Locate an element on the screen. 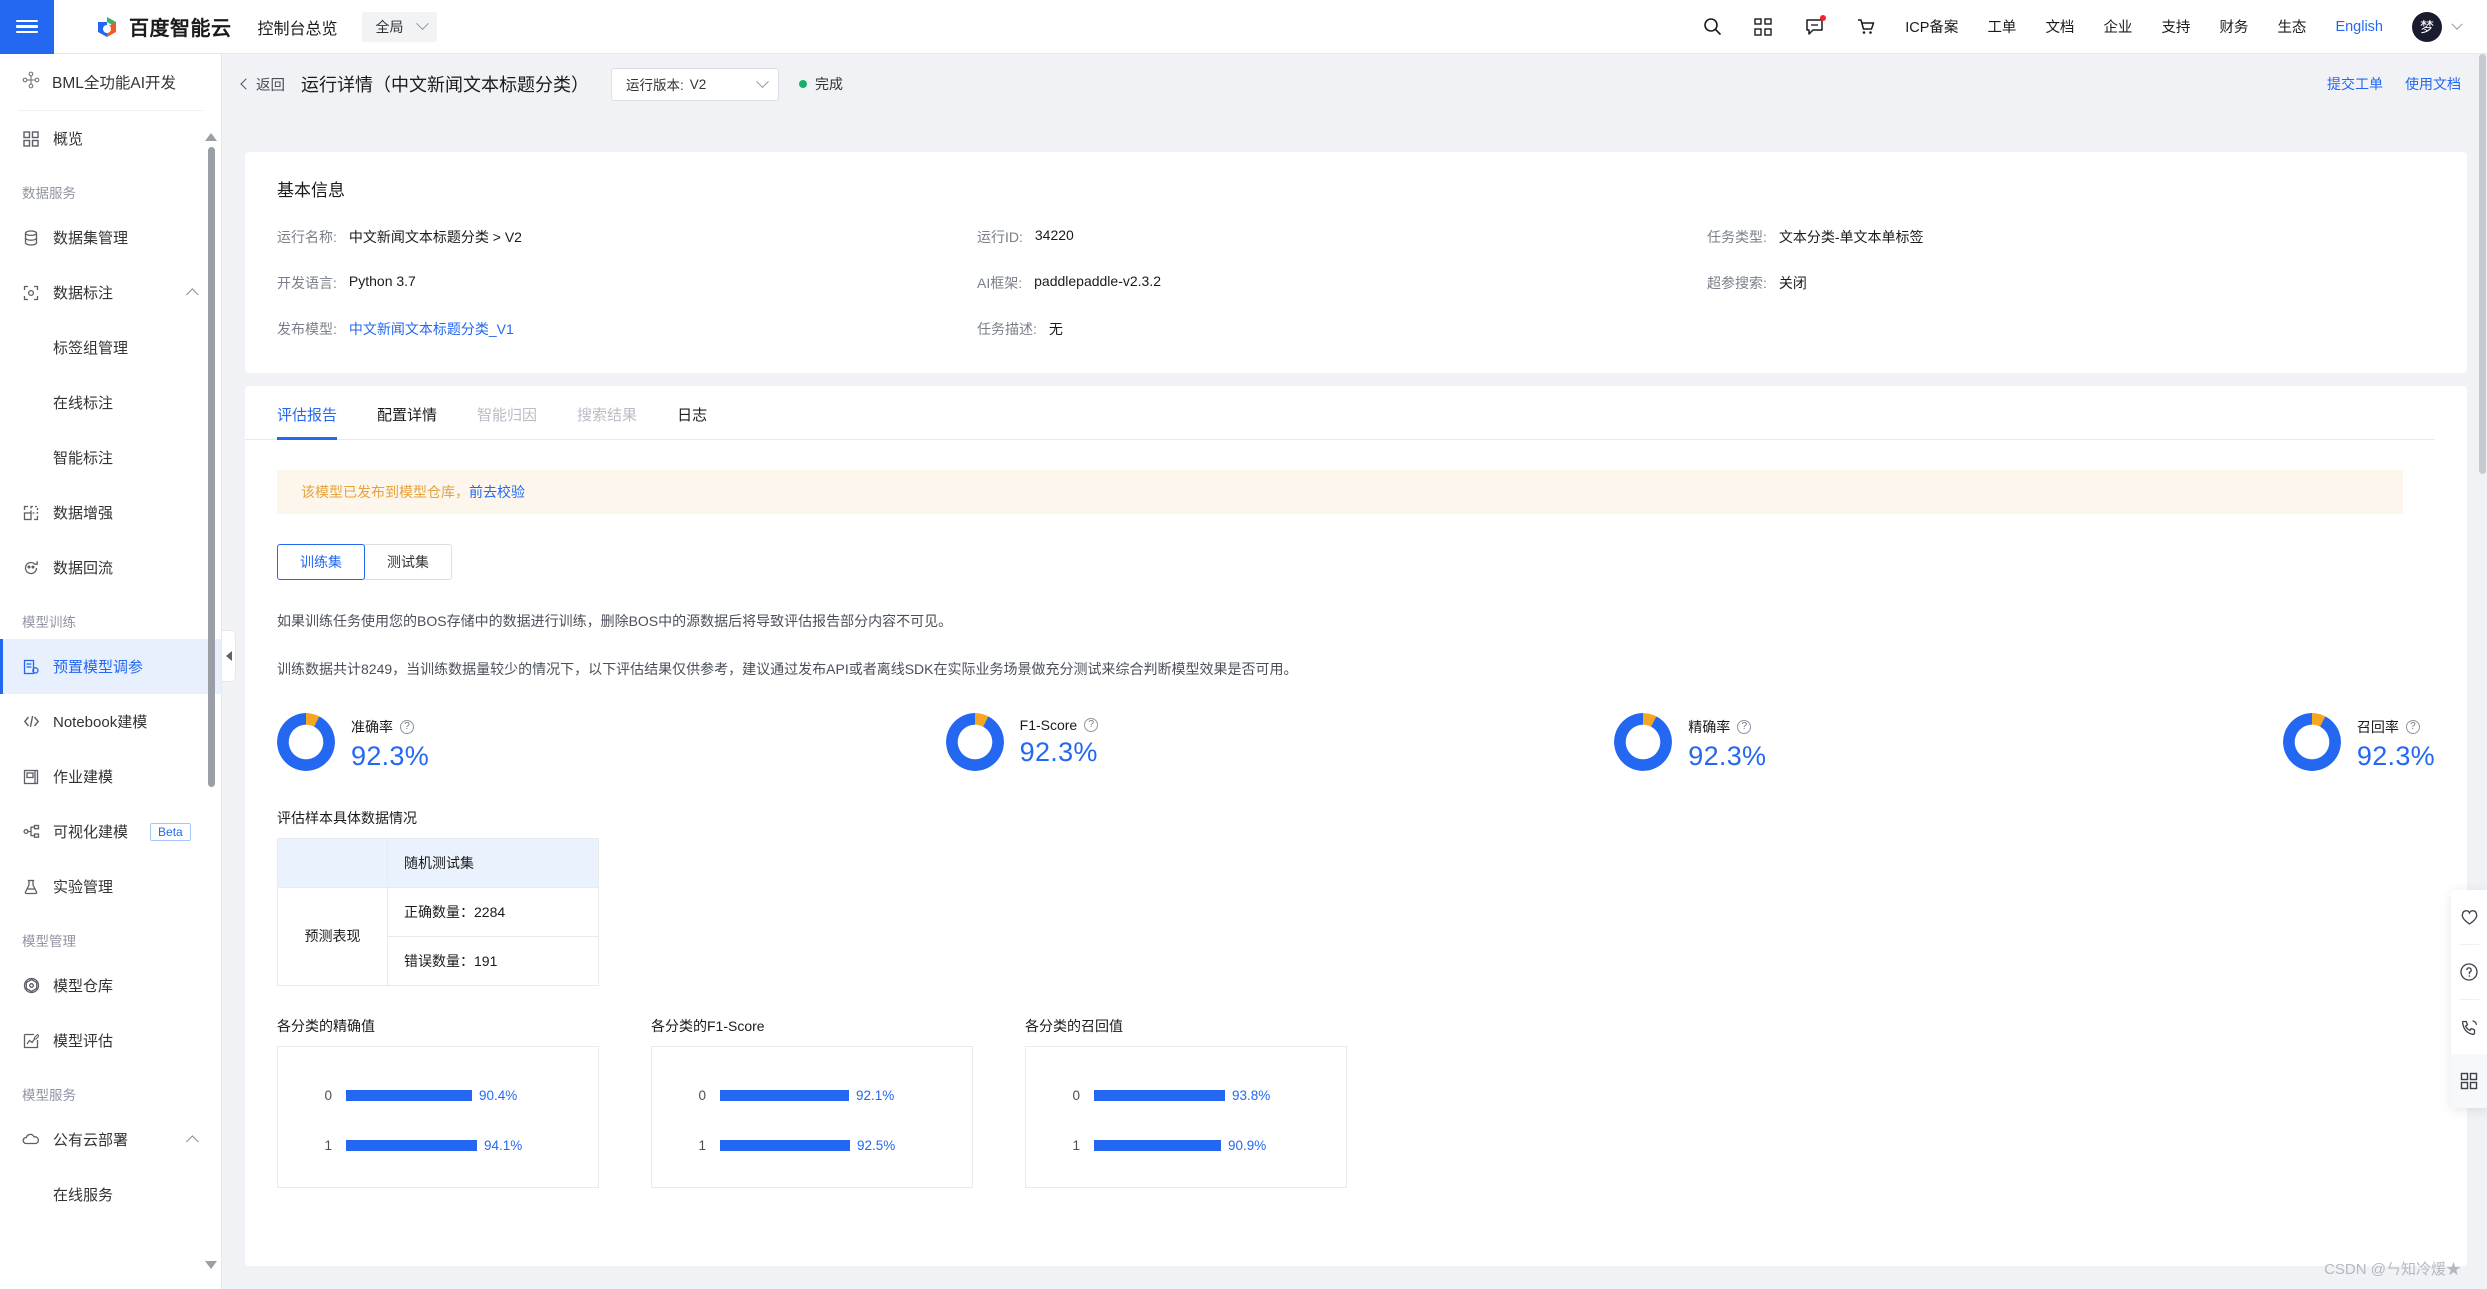 The image size is (2487, 1289). field-key: 任务类型: is located at coordinates (1737, 237).